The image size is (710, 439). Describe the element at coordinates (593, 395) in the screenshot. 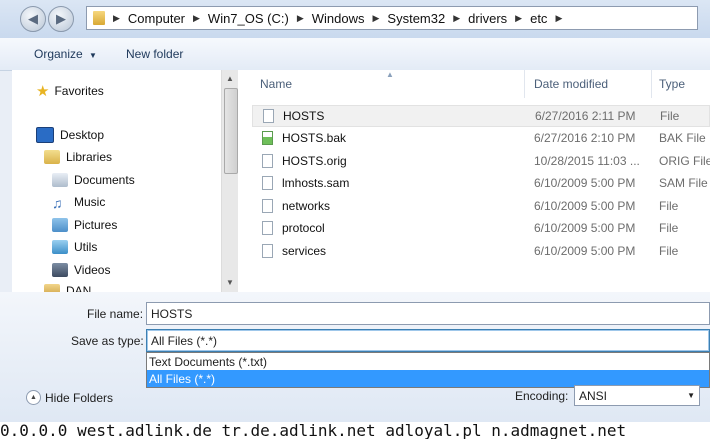

I see `encoding-value: ANSI` at that location.